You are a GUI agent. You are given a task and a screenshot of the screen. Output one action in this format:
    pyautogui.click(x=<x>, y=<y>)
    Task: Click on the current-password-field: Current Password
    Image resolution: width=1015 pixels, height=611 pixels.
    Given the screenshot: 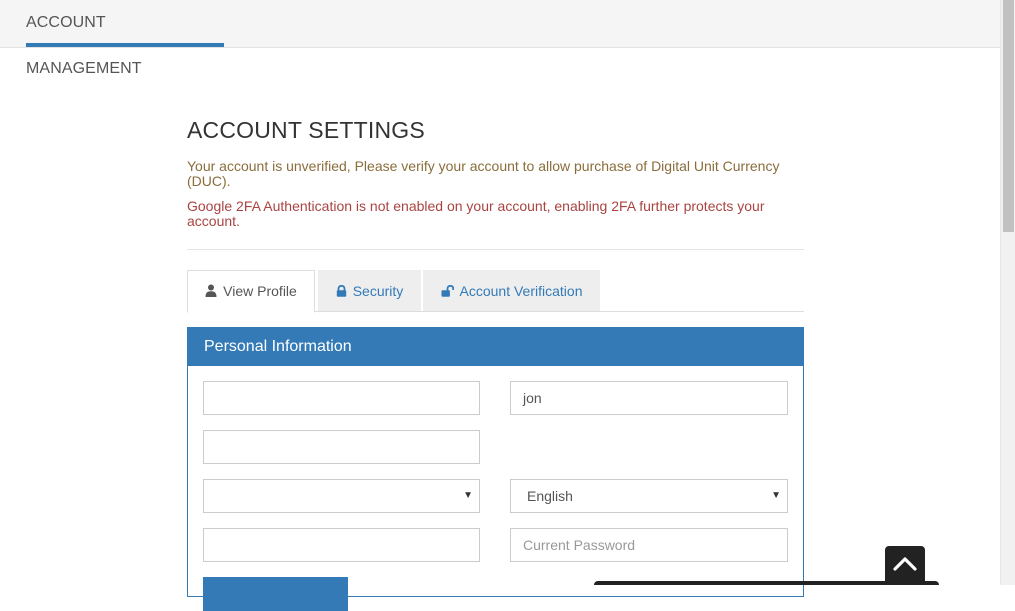 What is the action you would take?
    pyautogui.click(x=649, y=545)
    